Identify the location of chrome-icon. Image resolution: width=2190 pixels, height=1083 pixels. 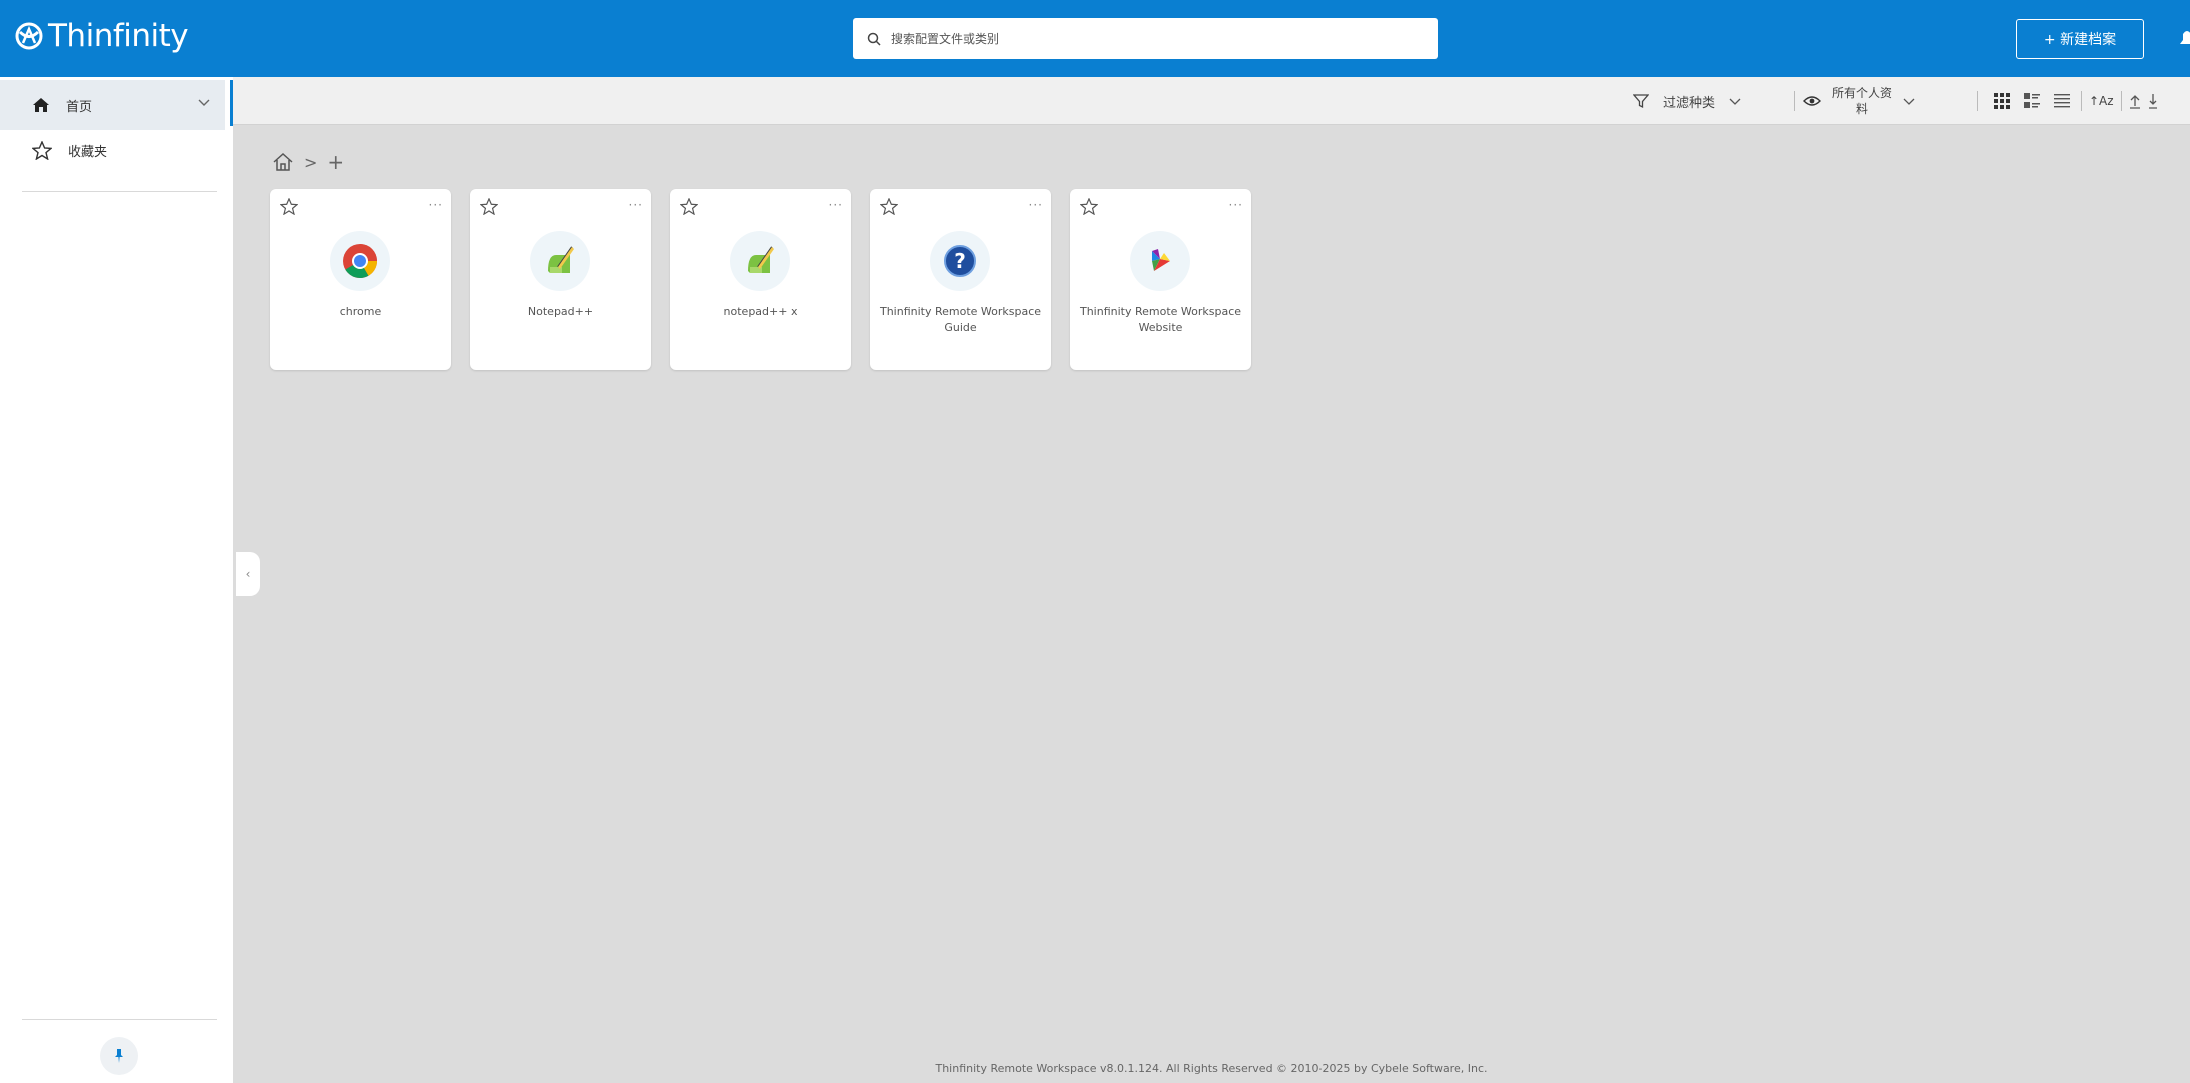
(360, 261).